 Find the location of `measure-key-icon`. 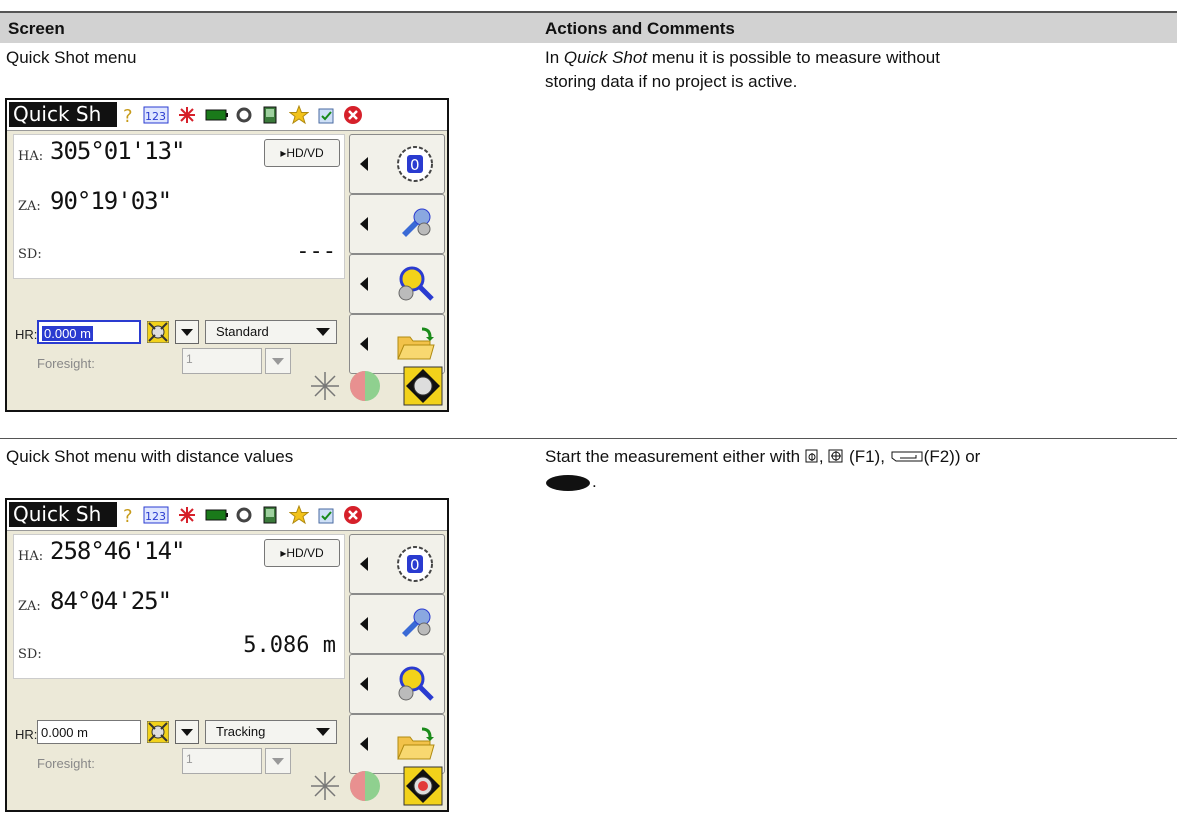

measure-key-icon is located at coordinates (811, 456).